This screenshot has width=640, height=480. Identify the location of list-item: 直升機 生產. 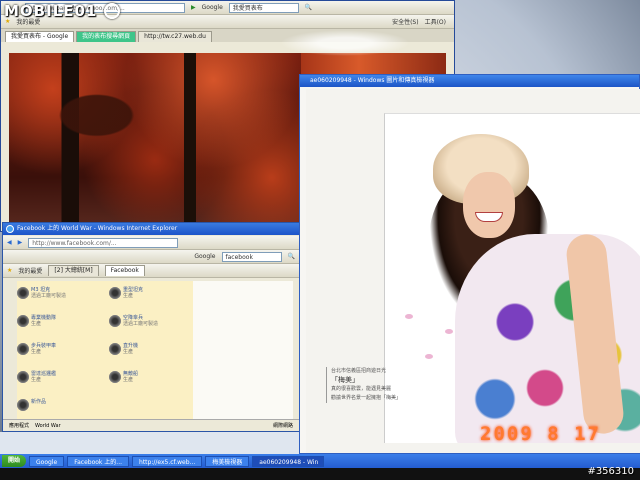
(123, 349).